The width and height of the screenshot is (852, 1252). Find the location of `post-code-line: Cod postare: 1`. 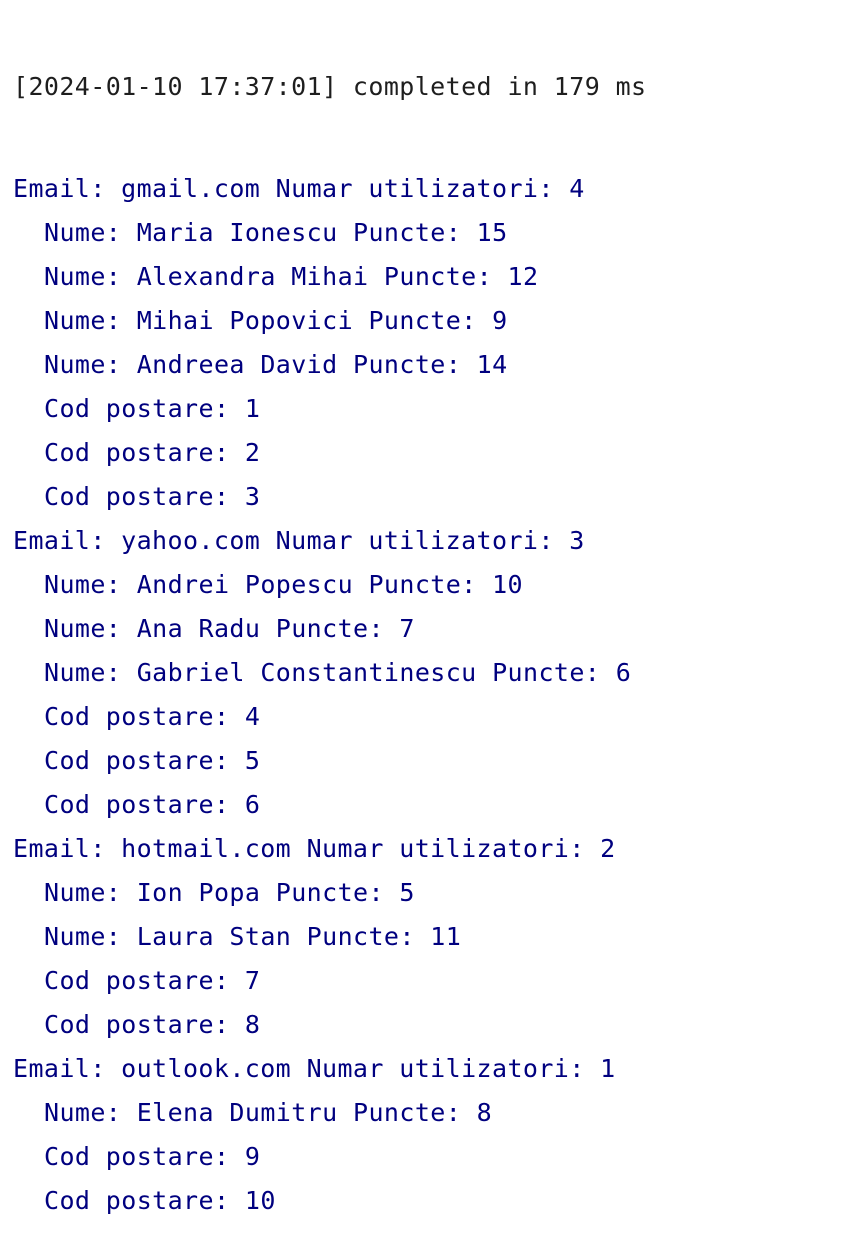

post-code-line: Cod postare: 1 is located at coordinates (152, 408).